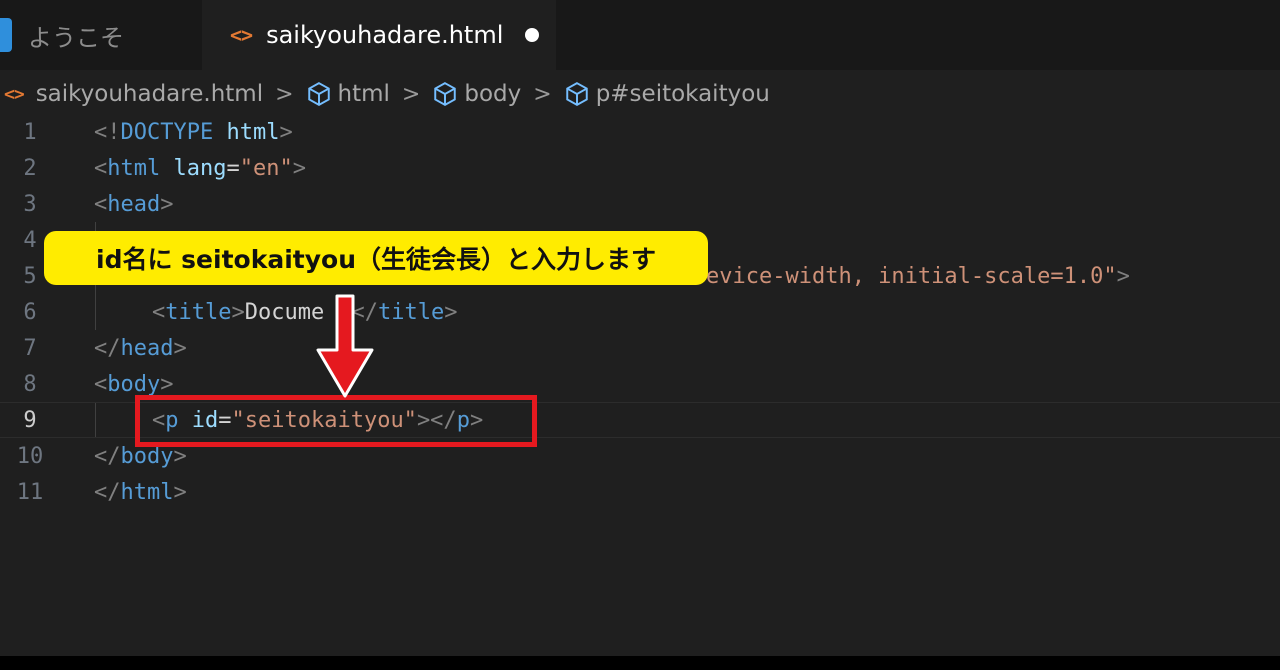 This screenshot has width=1280, height=670. What do you see at coordinates (640, 492) in the screenshot?
I see `code-line: 11 </html>` at bounding box center [640, 492].